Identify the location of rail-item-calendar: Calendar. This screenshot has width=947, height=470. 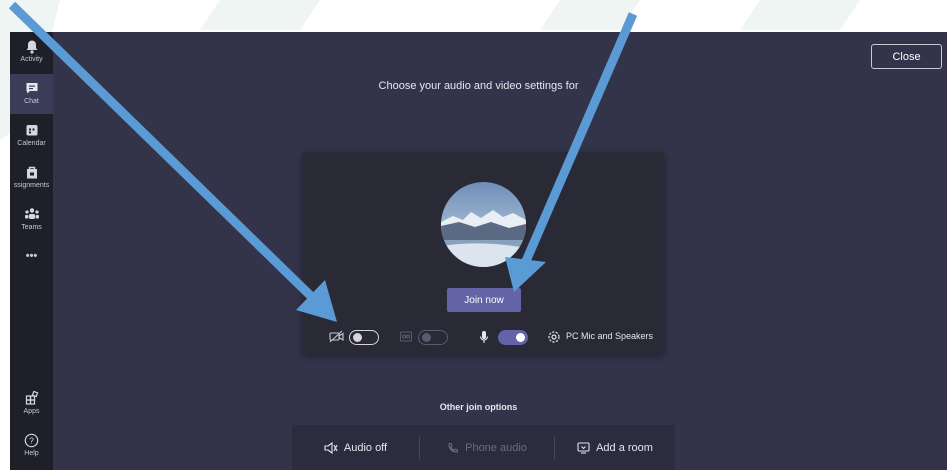
(31, 136).